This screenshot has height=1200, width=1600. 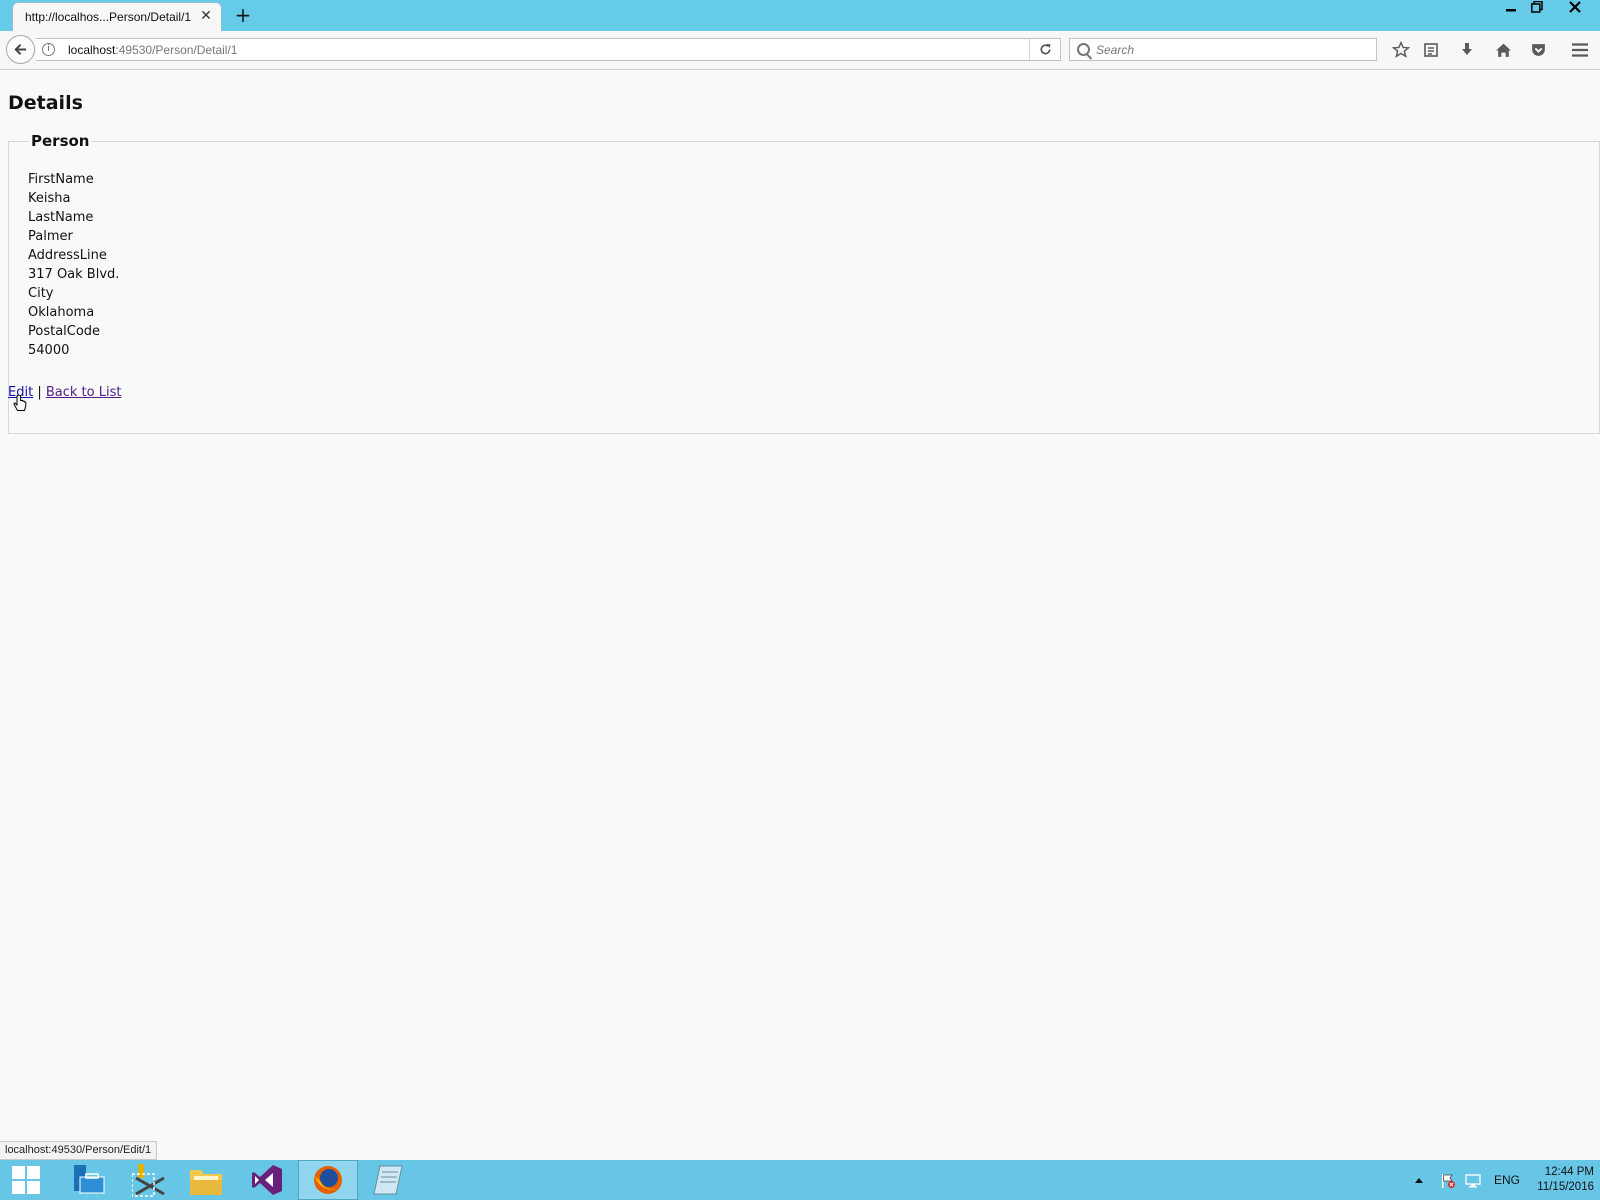 What do you see at coordinates (64, 331) in the screenshot?
I see `field-label-postalcode: PostalCode` at bounding box center [64, 331].